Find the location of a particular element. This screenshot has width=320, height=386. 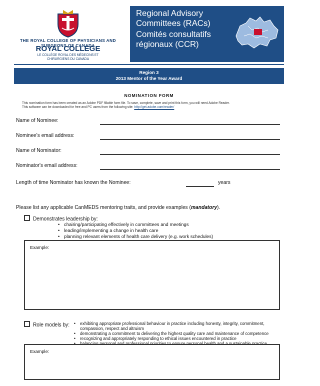

years-field is located at coordinates (200, 186).